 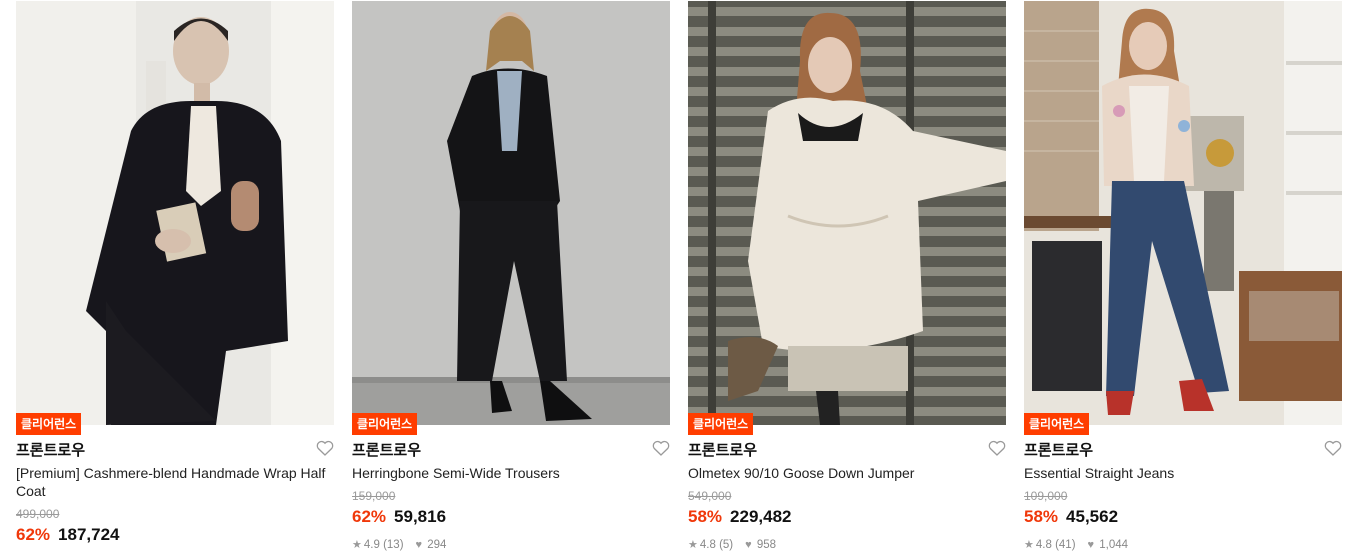 What do you see at coordinates (371, 545) in the screenshot?
I see `rating: 4.9` at bounding box center [371, 545].